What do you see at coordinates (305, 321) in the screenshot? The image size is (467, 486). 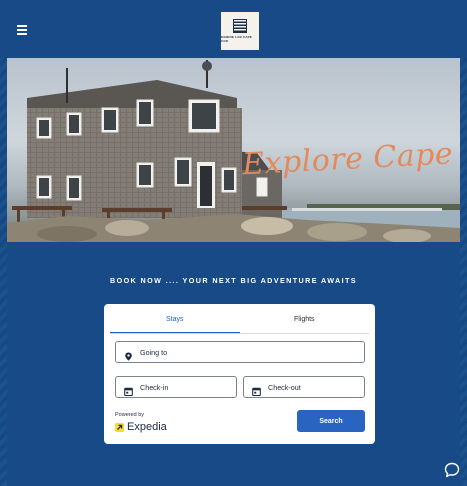 I see `tab-flights: Flights` at bounding box center [305, 321].